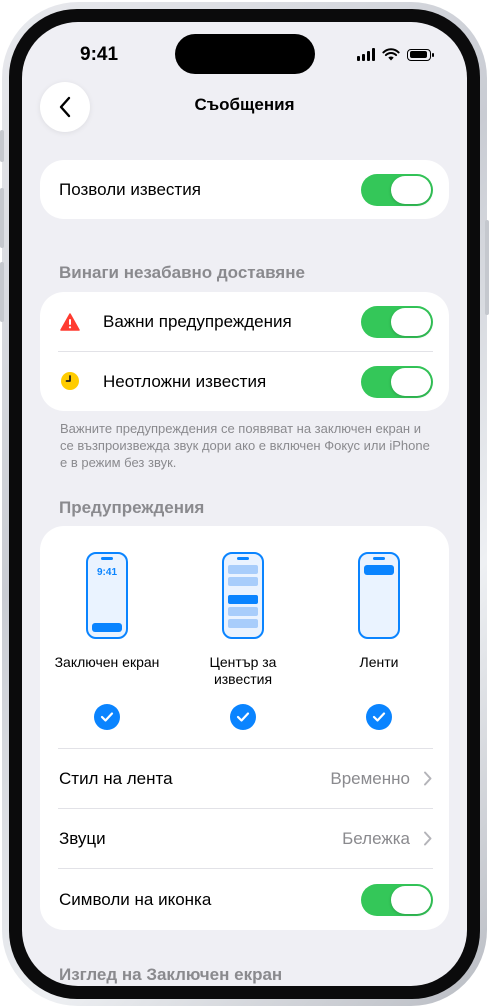 The height and width of the screenshot is (1008, 489). I want to click on alert-style-banners: Ленти, so click(379, 631).